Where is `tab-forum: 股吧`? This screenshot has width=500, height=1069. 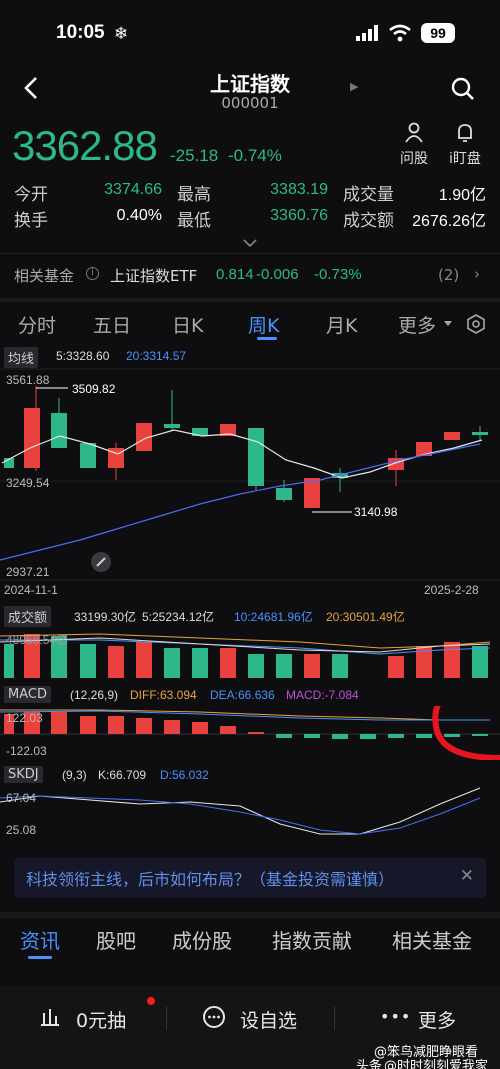
tab-forum: 股吧 is located at coordinates (116, 939).